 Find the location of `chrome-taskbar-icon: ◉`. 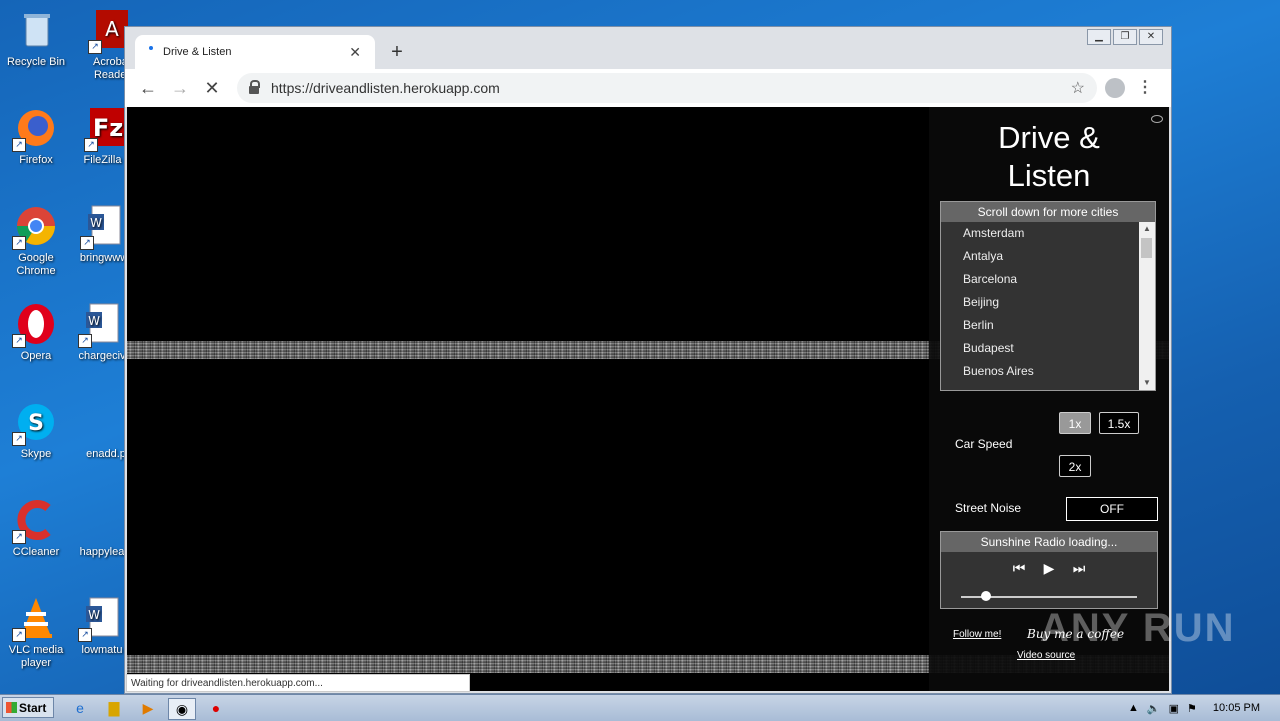

chrome-taskbar-icon: ◉ is located at coordinates (182, 709).